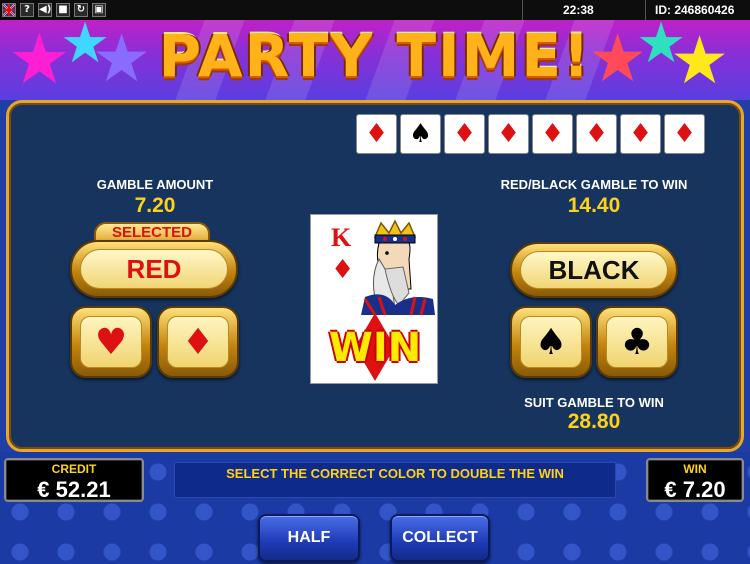  Describe the element at coordinates (74, 489) in the screenshot. I see `credit-value: € 52.21` at that location.